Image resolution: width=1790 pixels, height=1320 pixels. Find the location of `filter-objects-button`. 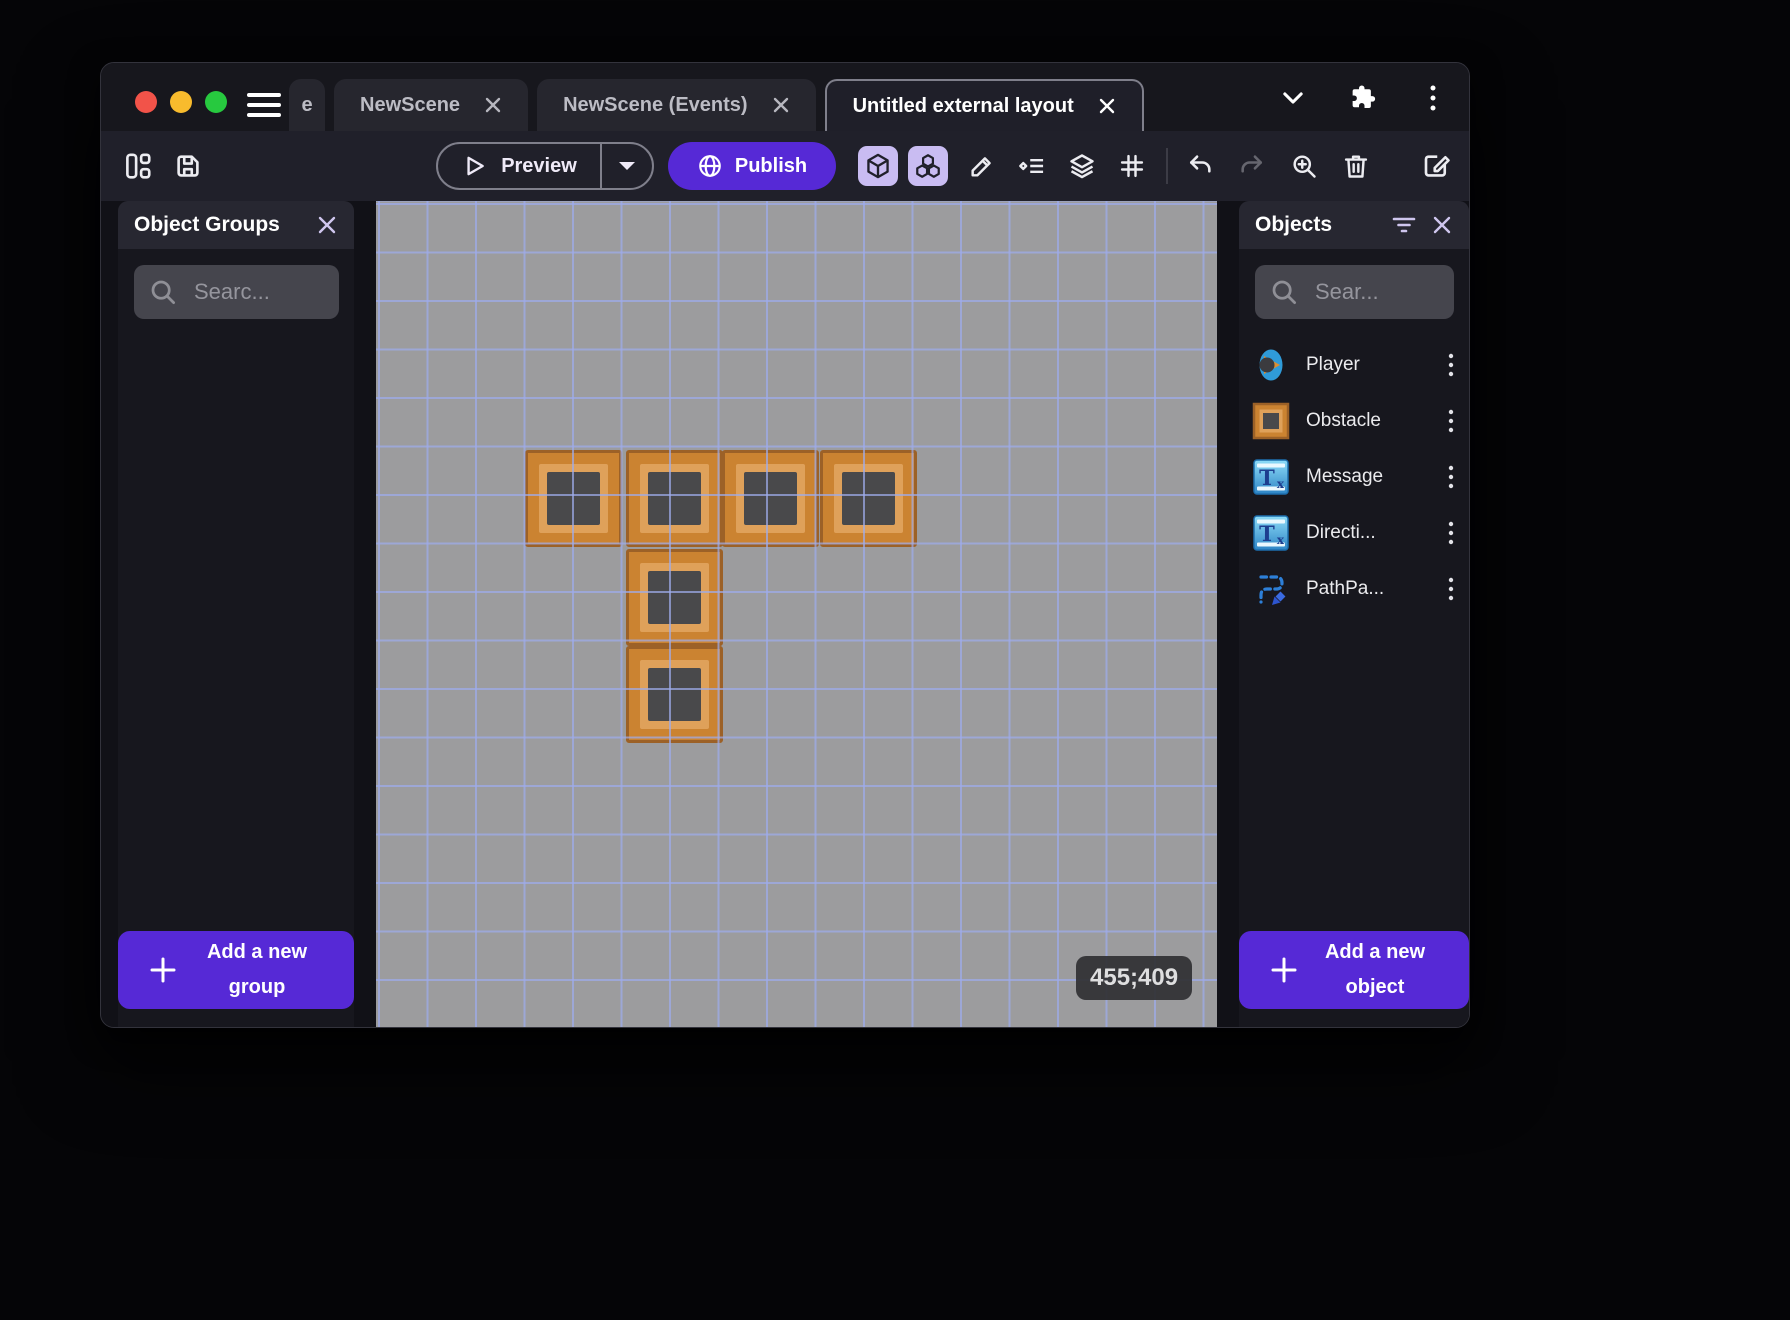

filter-objects-button is located at coordinates (1404, 225).